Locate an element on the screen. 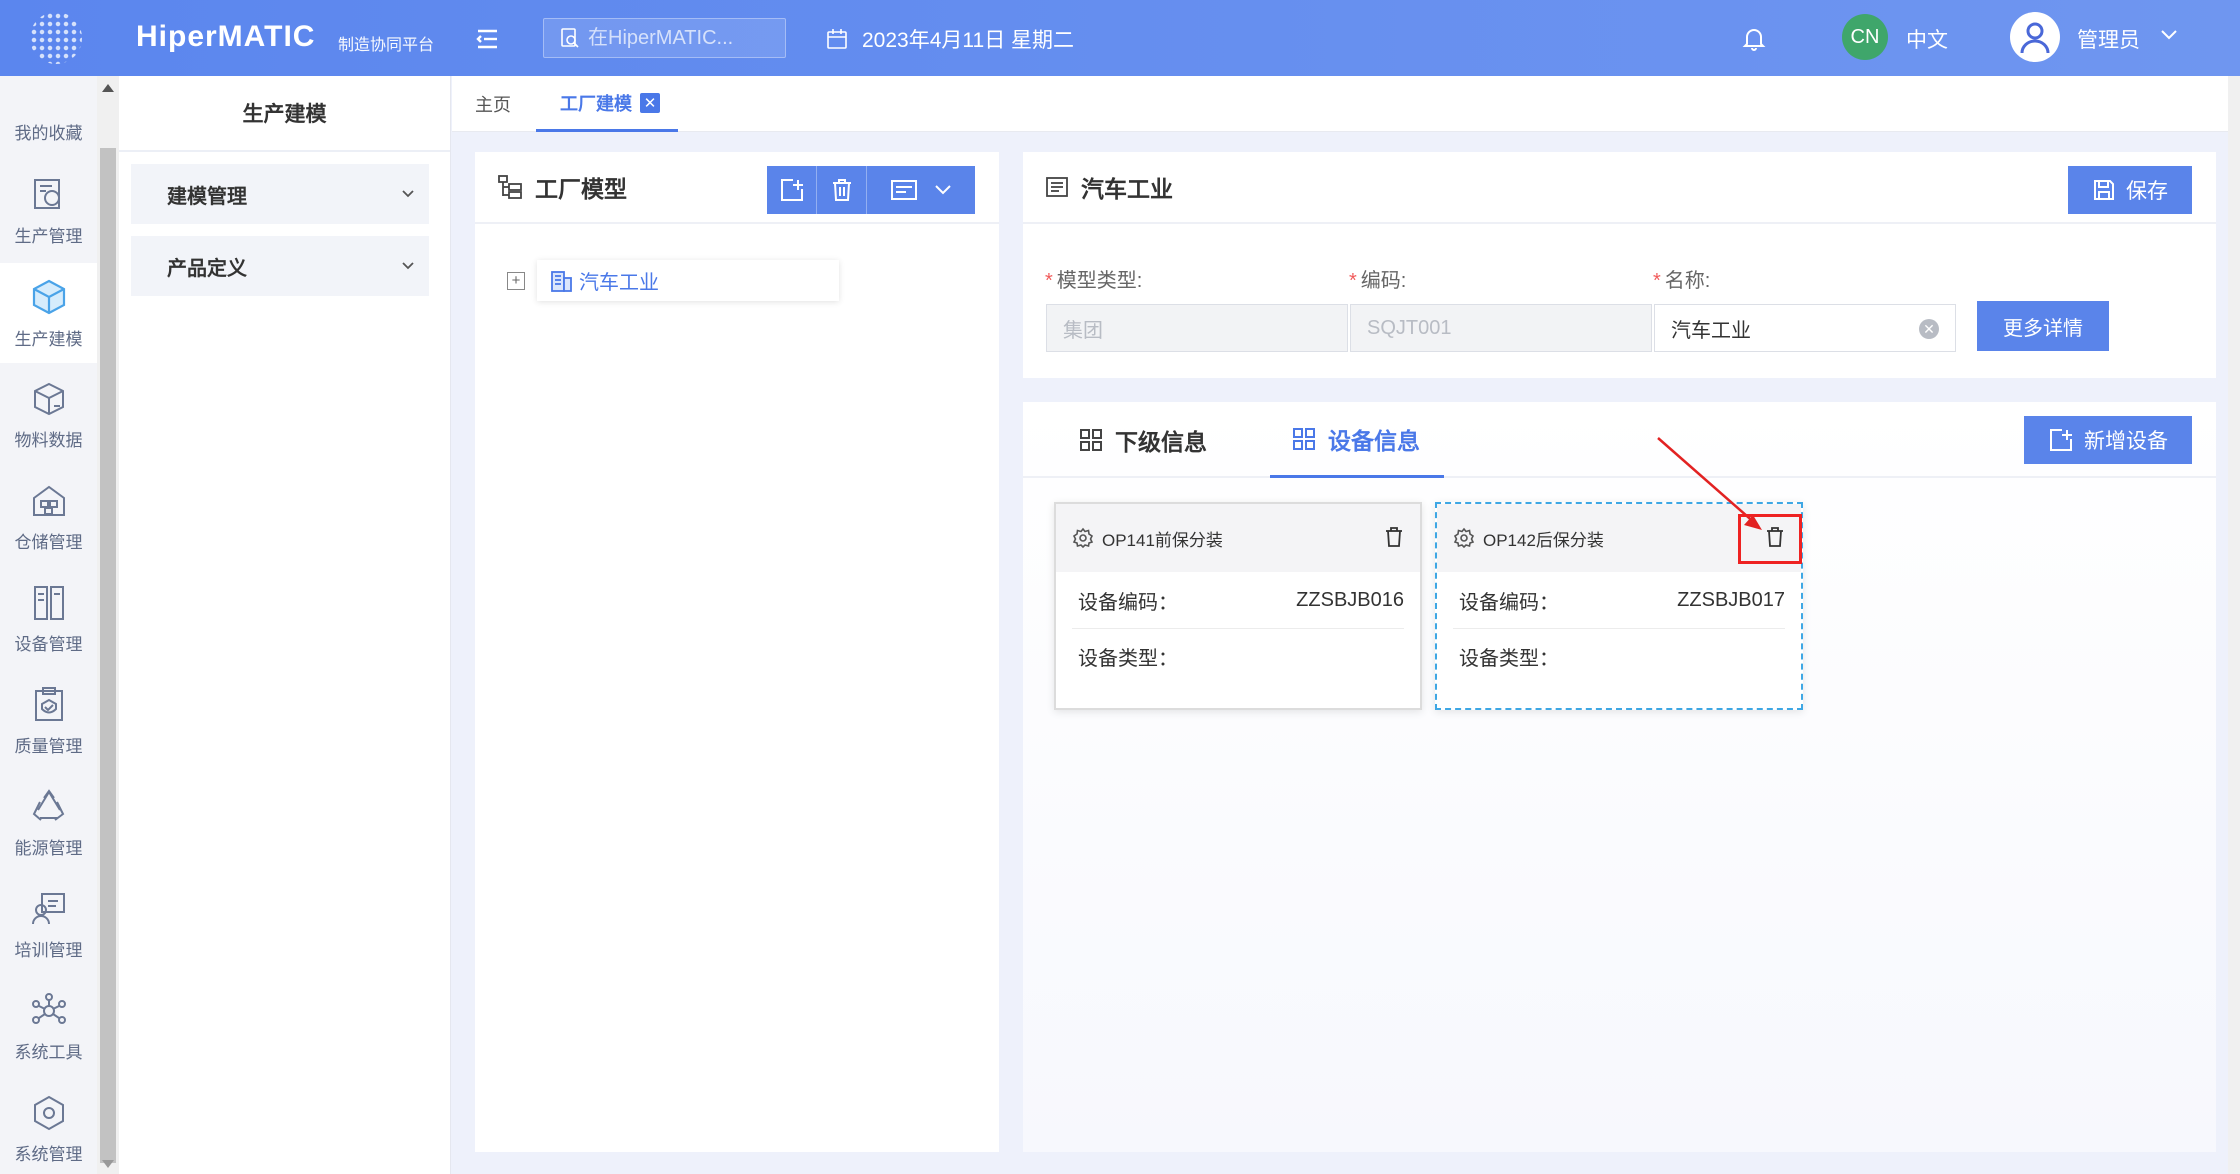 The height and width of the screenshot is (1174, 2240). recycle-icon is located at coordinates (48, 804).